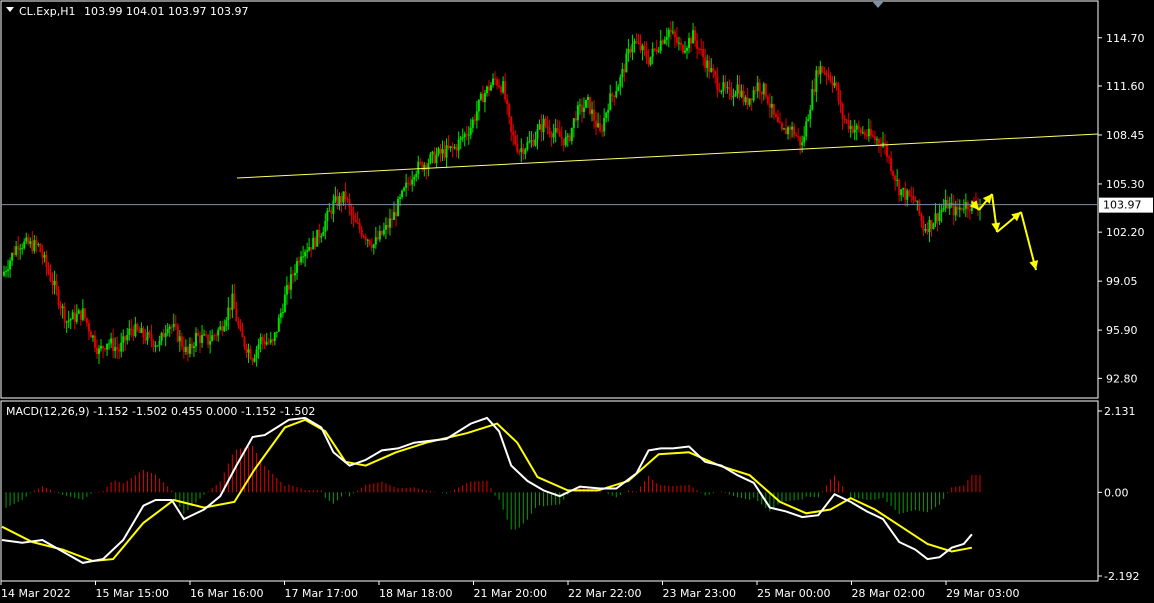 Image resolution: width=1154 pixels, height=603 pixels. I want to click on current-price-label: 103.97, so click(1122, 205).